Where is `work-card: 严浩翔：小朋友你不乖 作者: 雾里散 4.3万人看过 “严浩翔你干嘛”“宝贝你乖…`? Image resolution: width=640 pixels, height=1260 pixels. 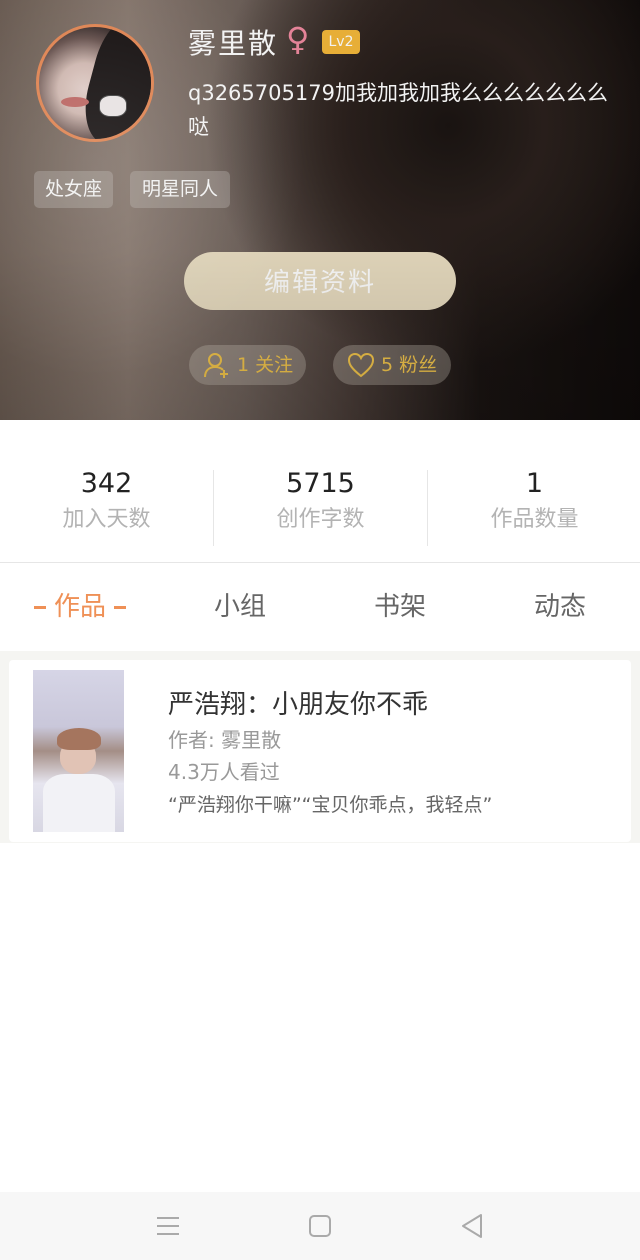 work-card: 严浩翔：小朋友你不乖 作者: 雾里散 4.3万人看过 “严浩翔你干嘛”“宝贝你乖… is located at coordinates (320, 751).